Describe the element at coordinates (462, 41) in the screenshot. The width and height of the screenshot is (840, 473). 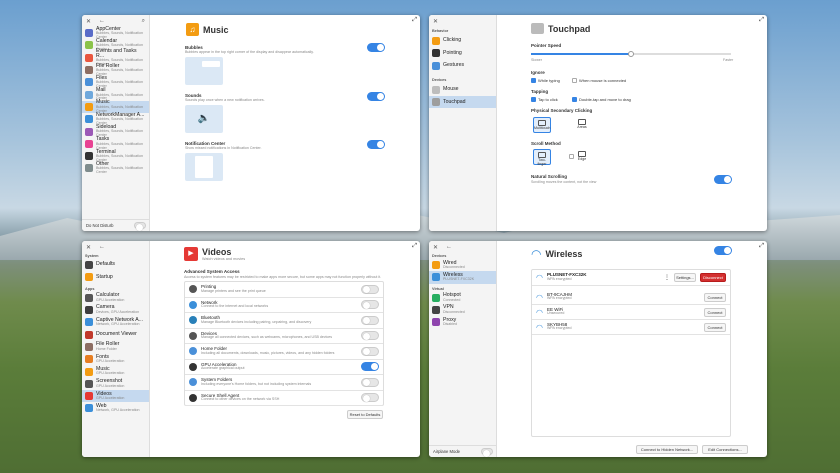
I see `behavior-item: Clicking` at that location.